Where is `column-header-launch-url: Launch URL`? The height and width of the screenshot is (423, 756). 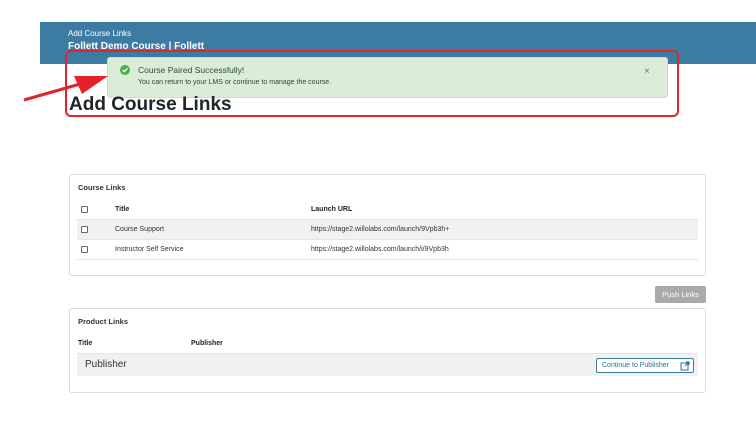
column-header-launch-url: Launch URL is located at coordinates (332, 209).